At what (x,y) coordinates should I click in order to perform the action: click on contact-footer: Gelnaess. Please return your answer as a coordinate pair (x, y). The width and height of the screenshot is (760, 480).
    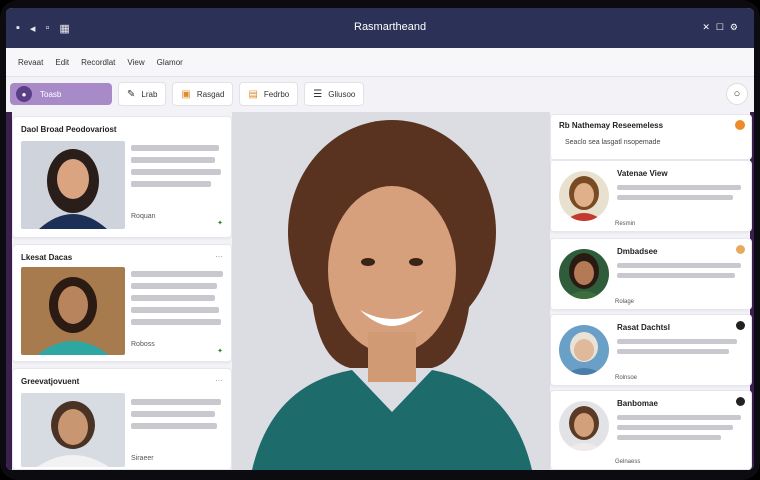
    Looking at the image, I should click on (628, 462).